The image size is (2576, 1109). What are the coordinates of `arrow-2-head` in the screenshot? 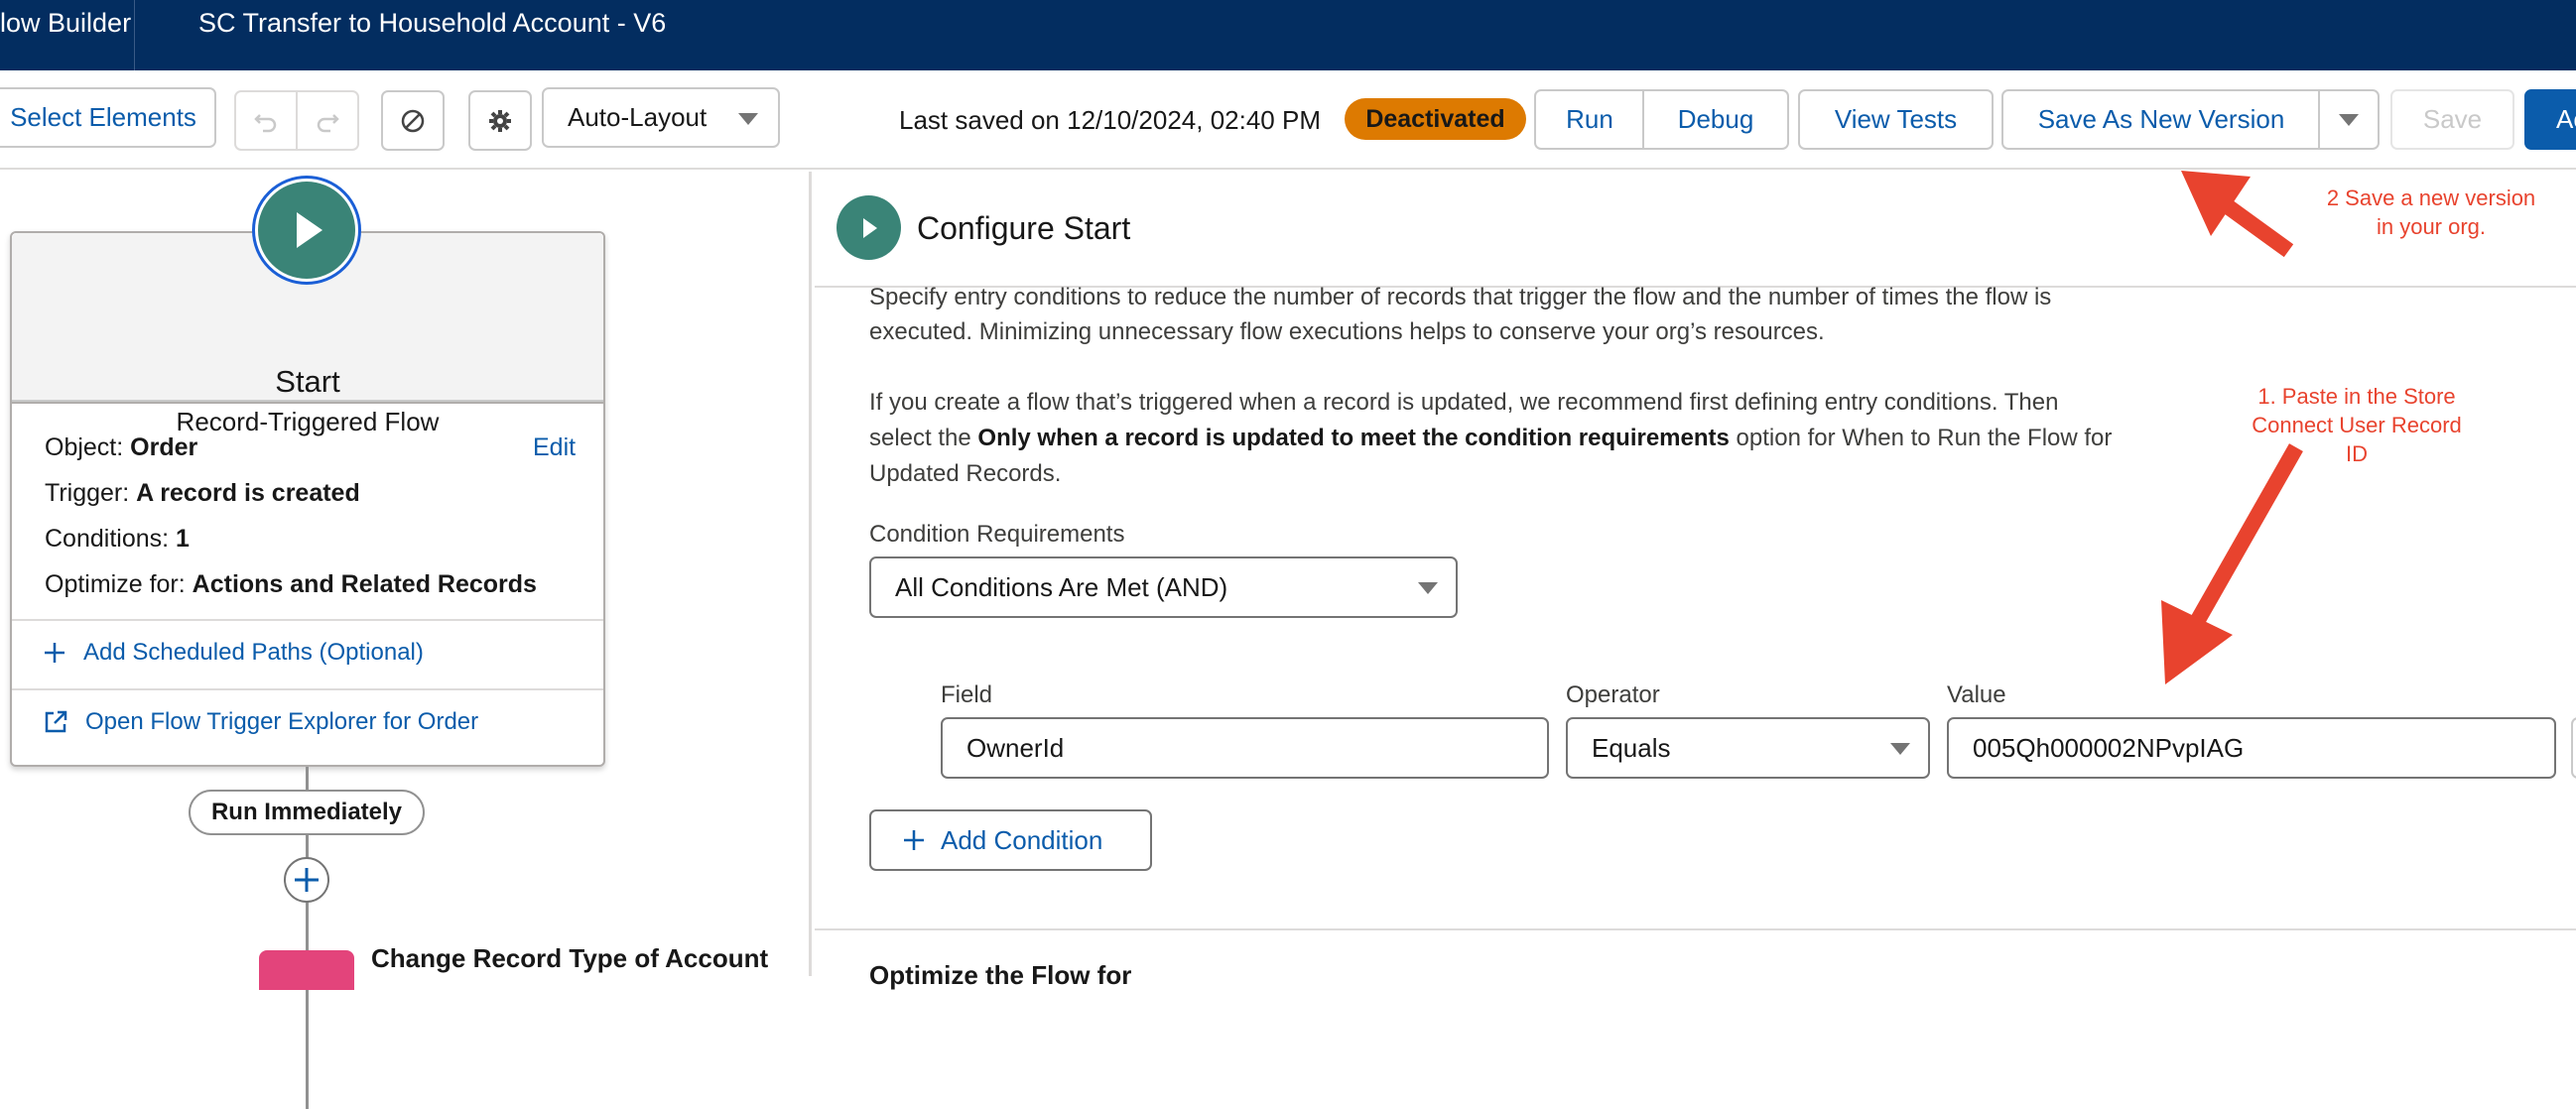 It's located at (2216, 203).